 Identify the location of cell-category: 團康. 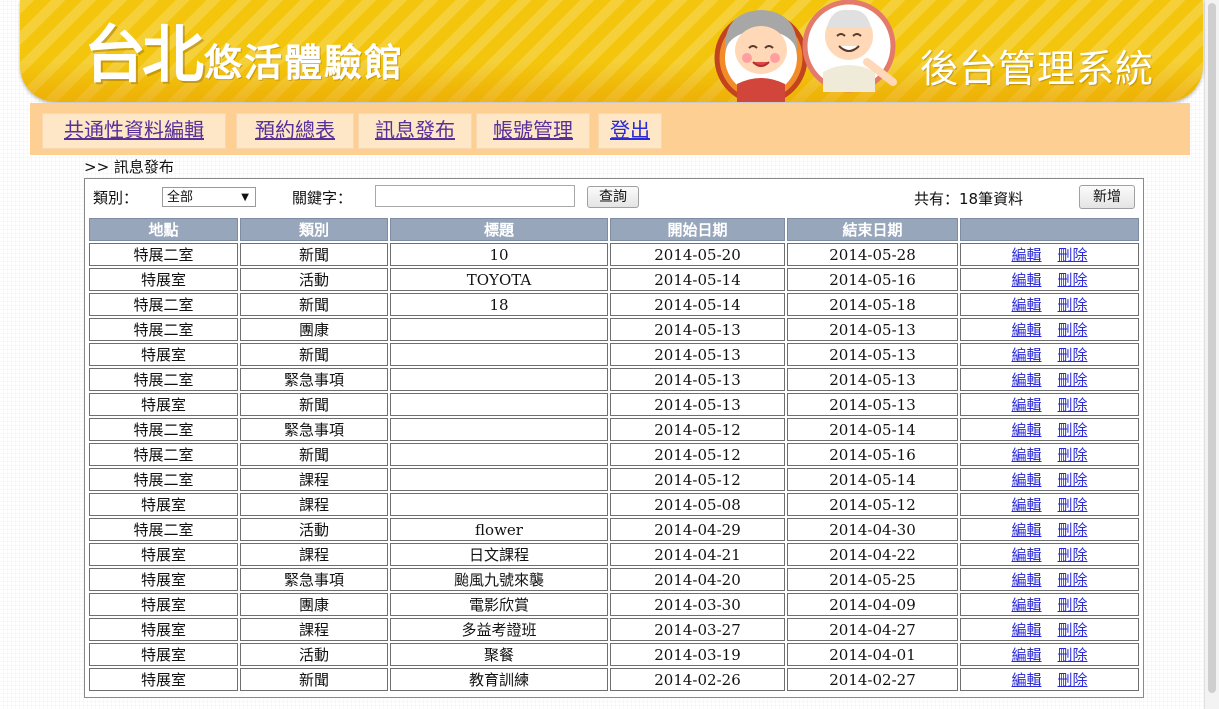
(314, 604).